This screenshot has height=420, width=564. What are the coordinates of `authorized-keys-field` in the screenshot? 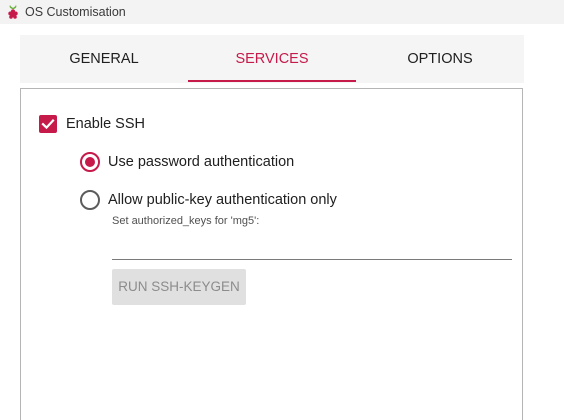 It's located at (312, 246).